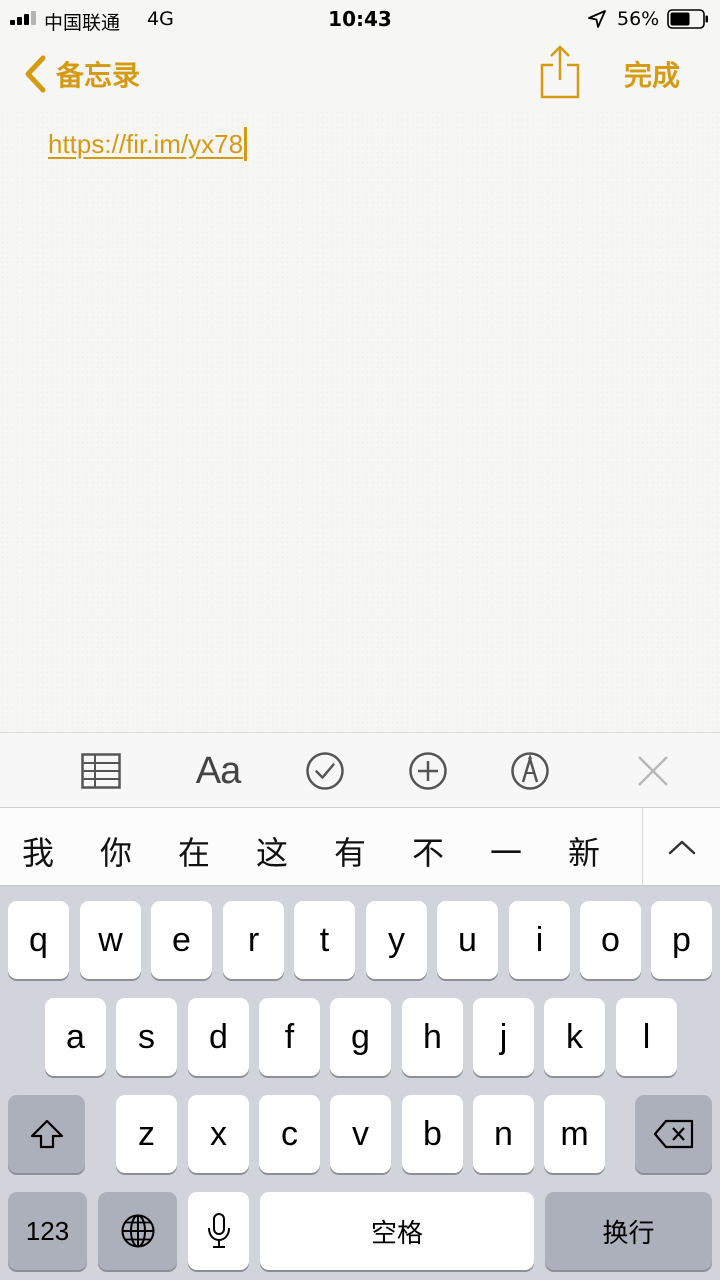 The width and height of the screenshot is (720, 1280). I want to click on checklist-icon, so click(325, 771).